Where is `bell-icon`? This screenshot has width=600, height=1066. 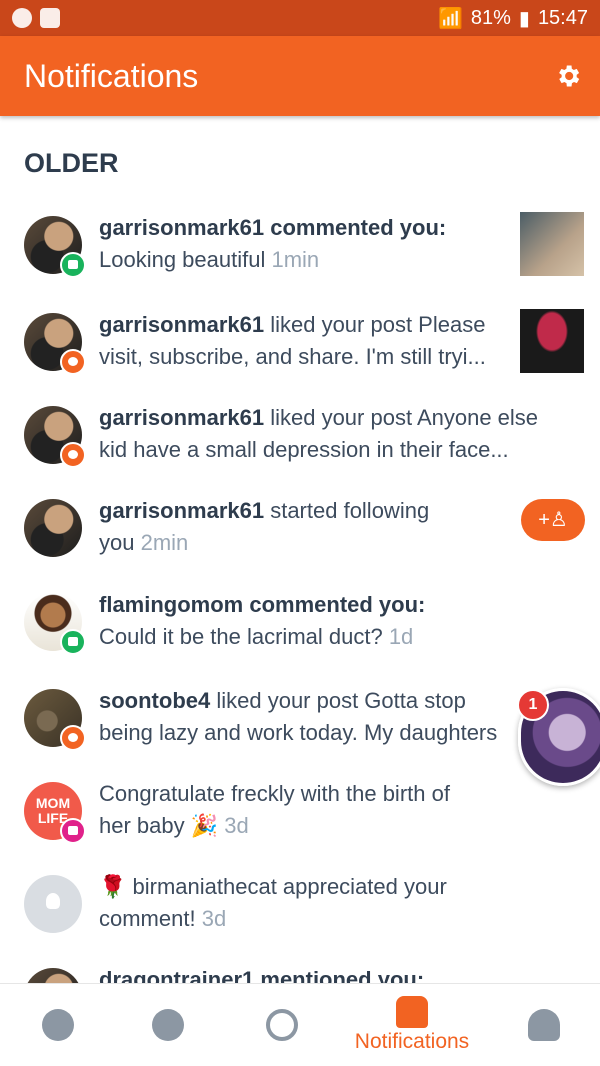 bell-icon is located at coordinates (412, 1012).